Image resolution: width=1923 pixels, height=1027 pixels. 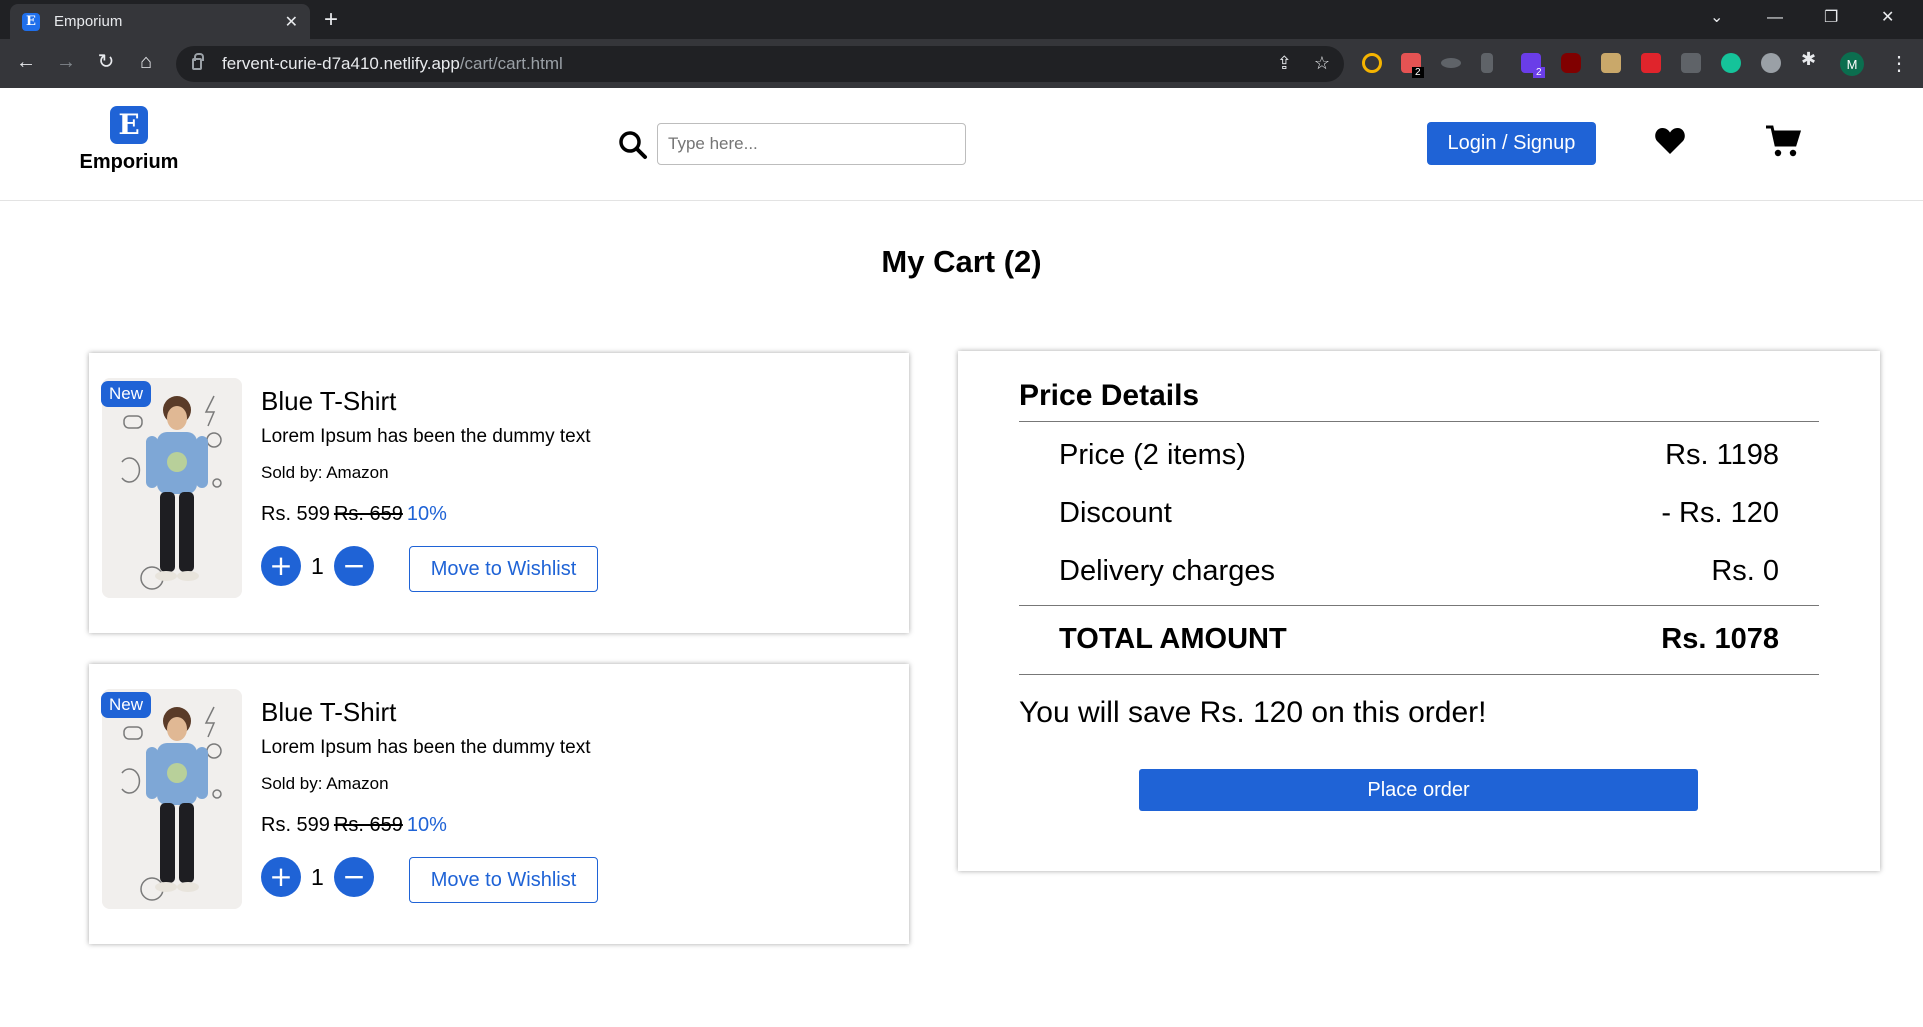 What do you see at coordinates (331, 20) in the screenshot?
I see `new-tab-icon: +` at bounding box center [331, 20].